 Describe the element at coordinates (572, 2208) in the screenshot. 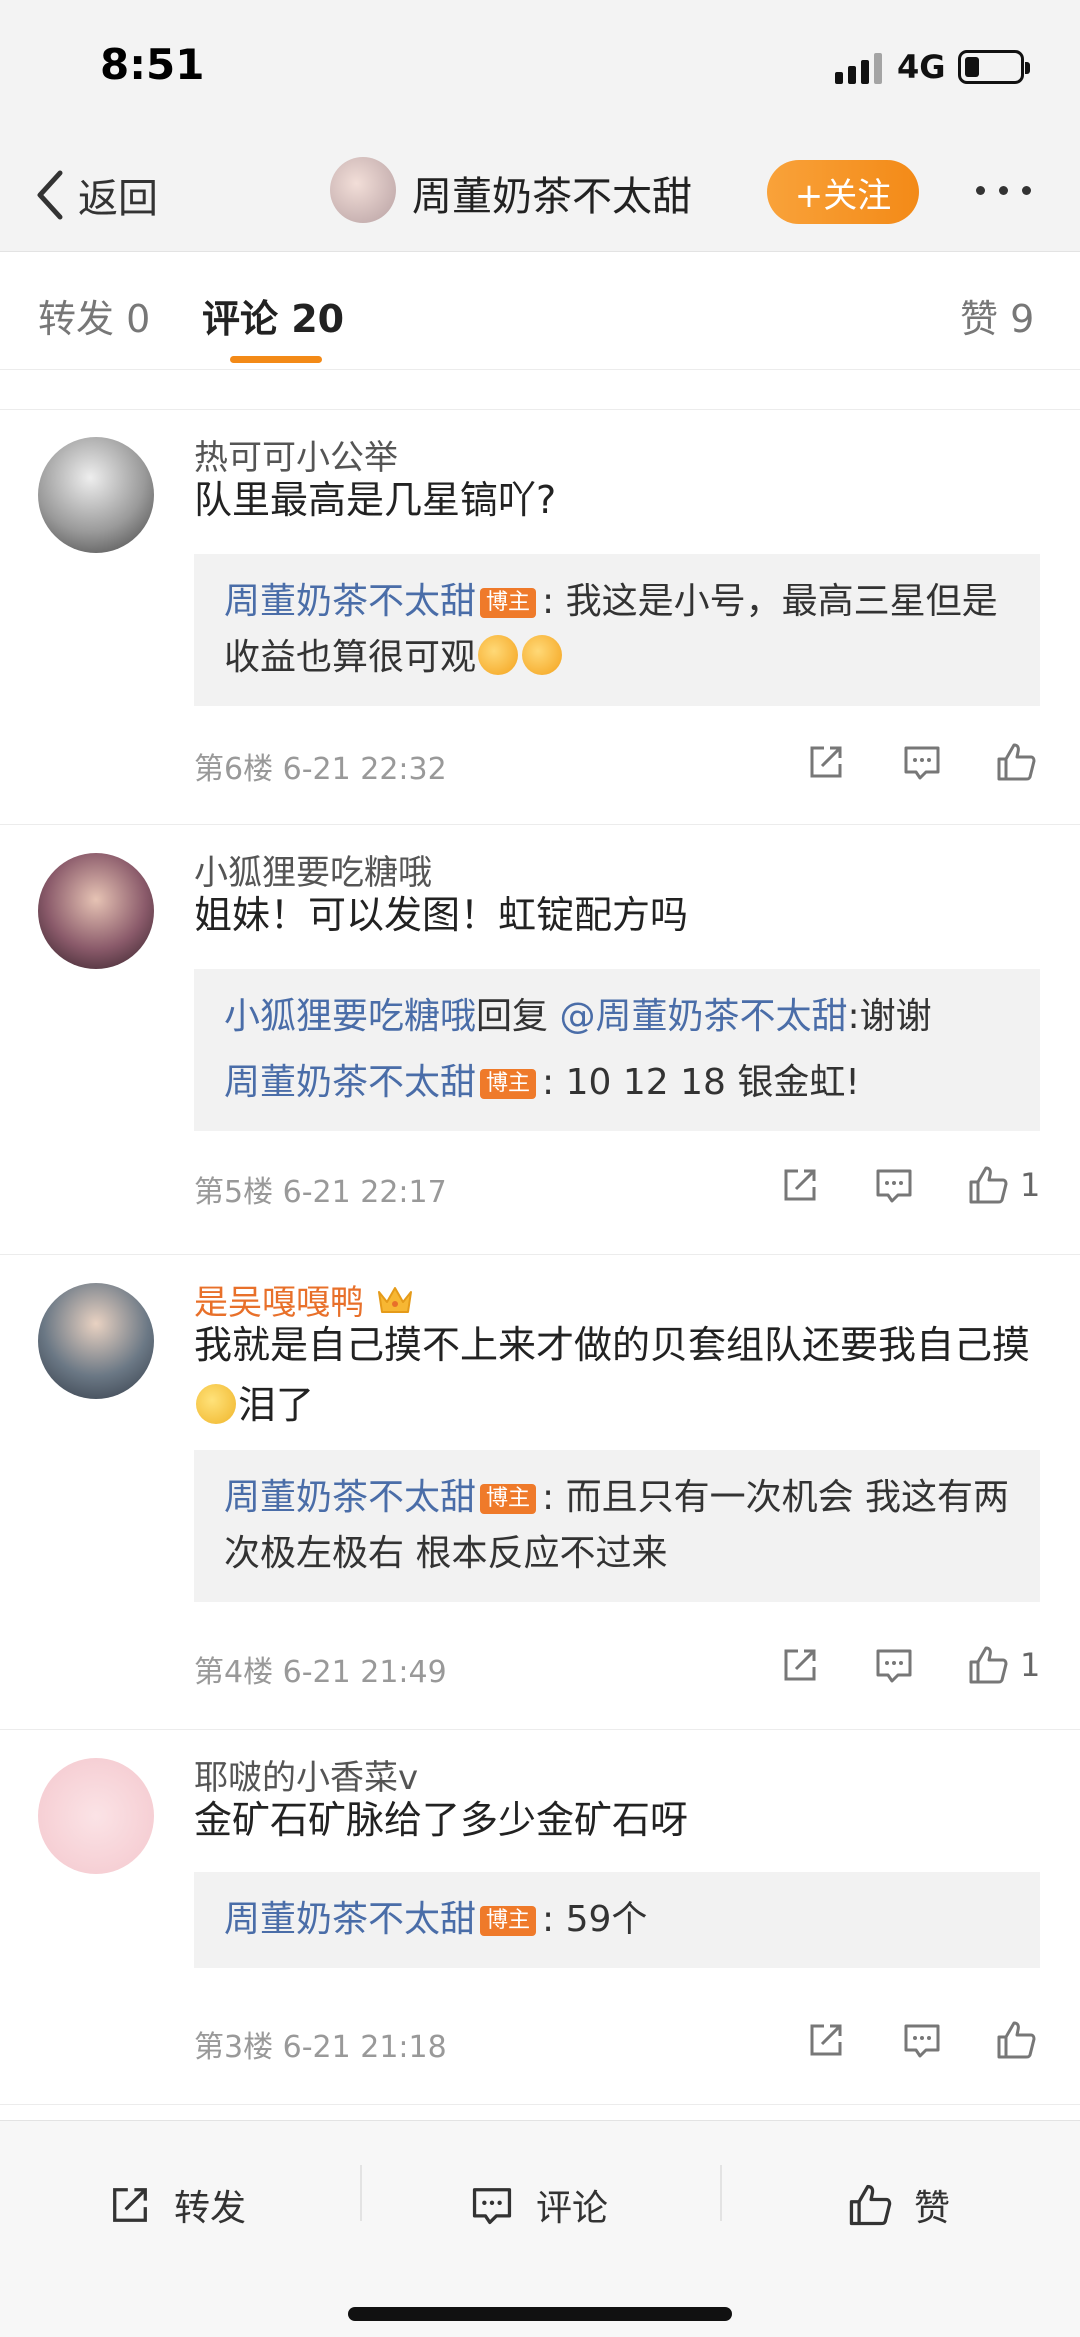

I see `comment-label: 评论` at that location.